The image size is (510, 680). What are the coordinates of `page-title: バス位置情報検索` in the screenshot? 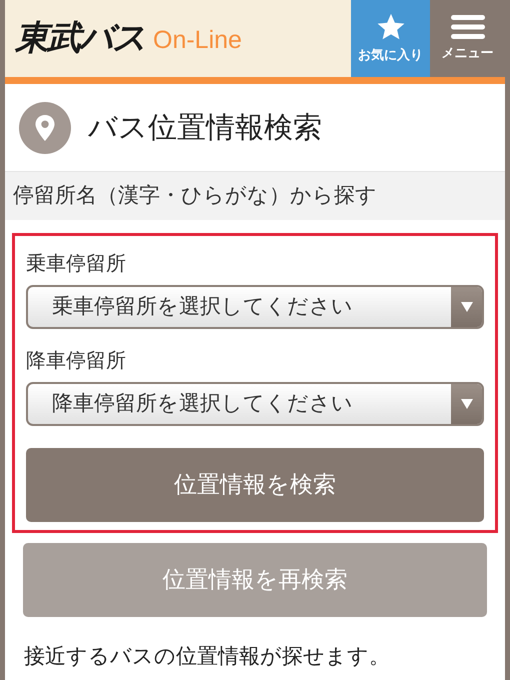 It's located at (205, 127).